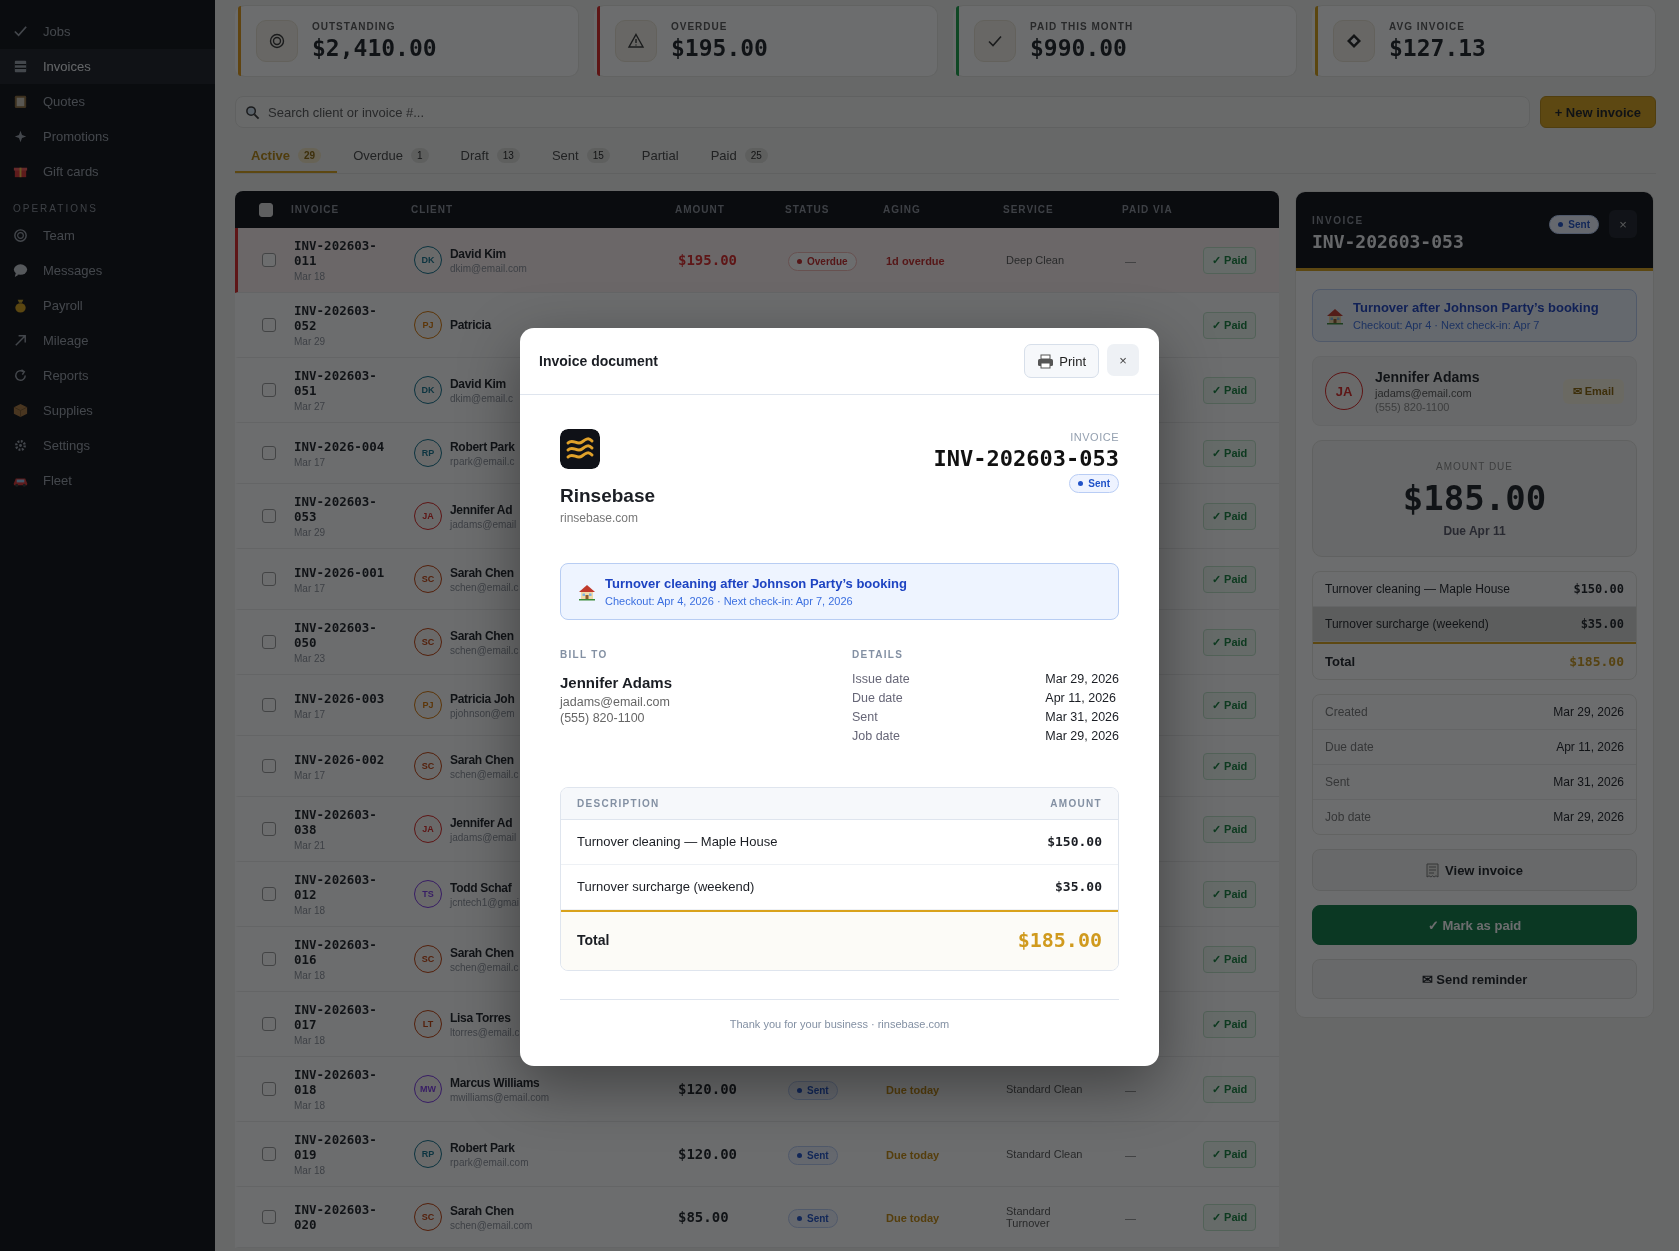 The height and width of the screenshot is (1251, 1679). Describe the element at coordinates (336, 253) in the screenshot. I see `invoice-number: INV-202603-011` at that location.